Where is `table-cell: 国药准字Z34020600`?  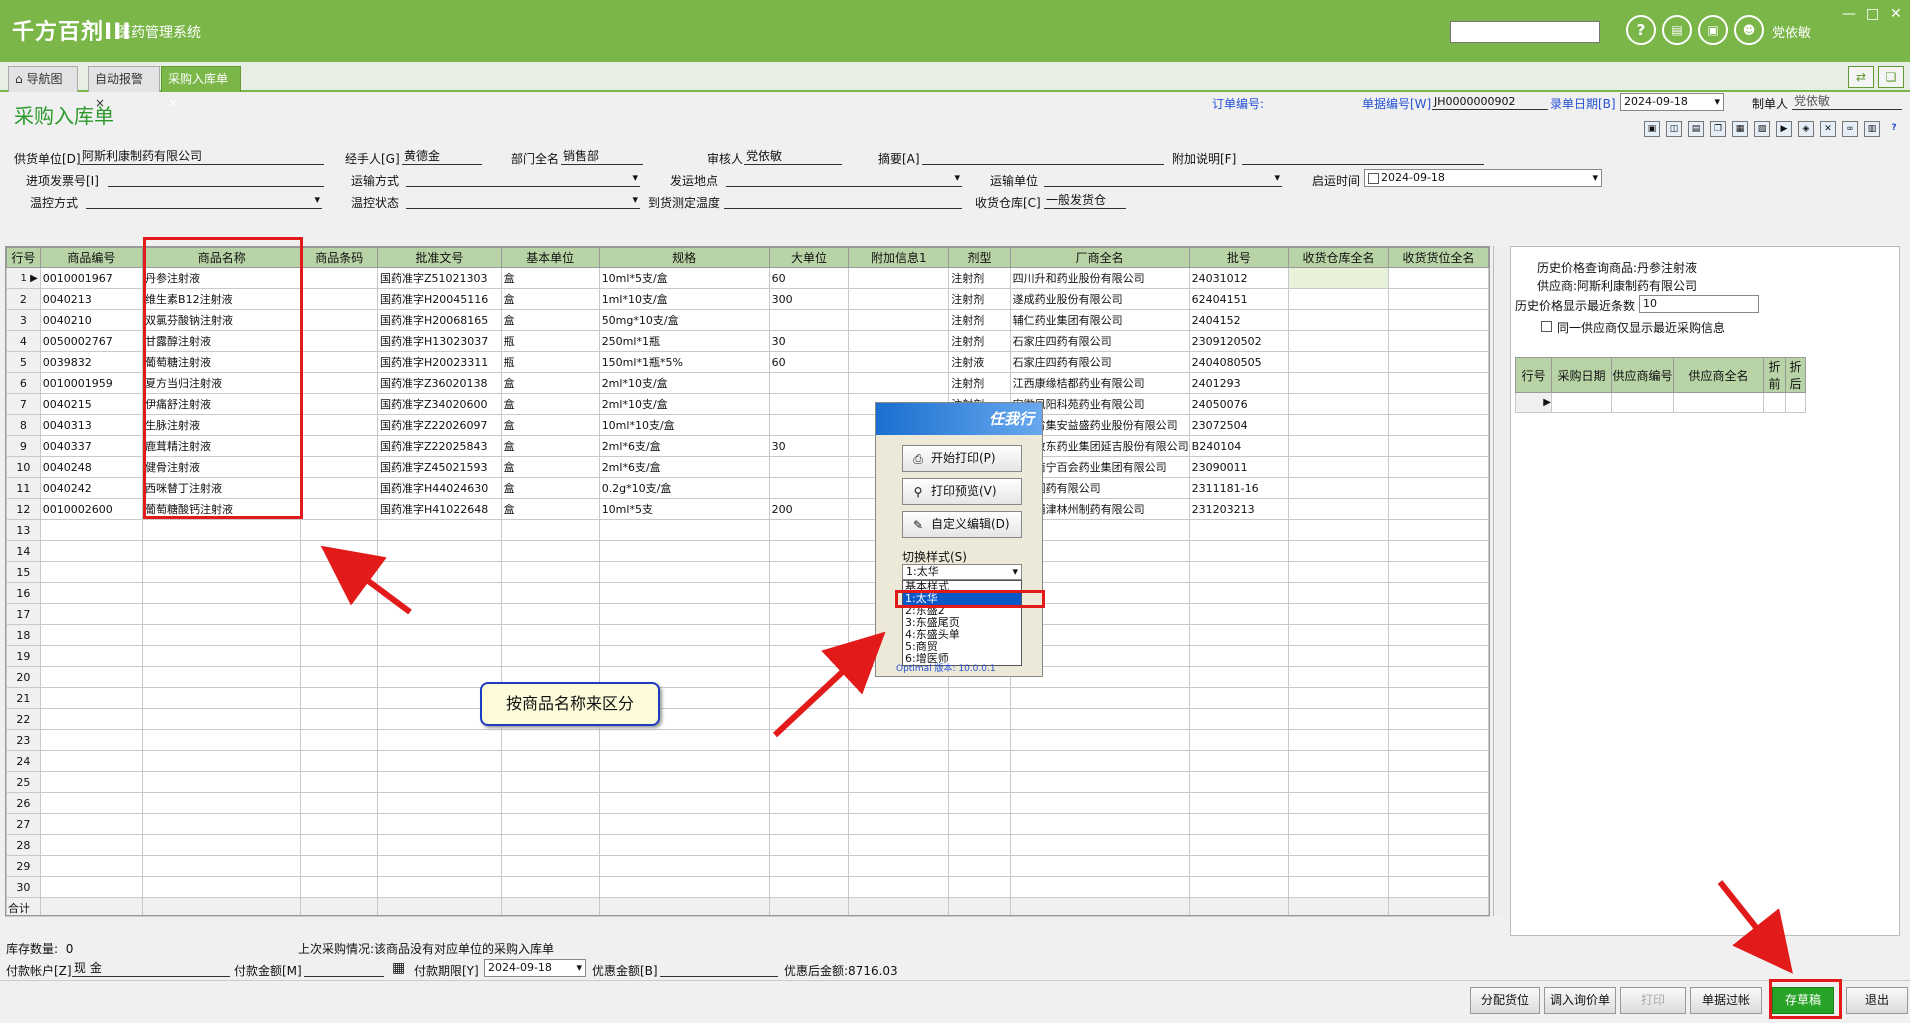 table-cell: 国药准字Z34020600 is located at coordinates (439, 404).